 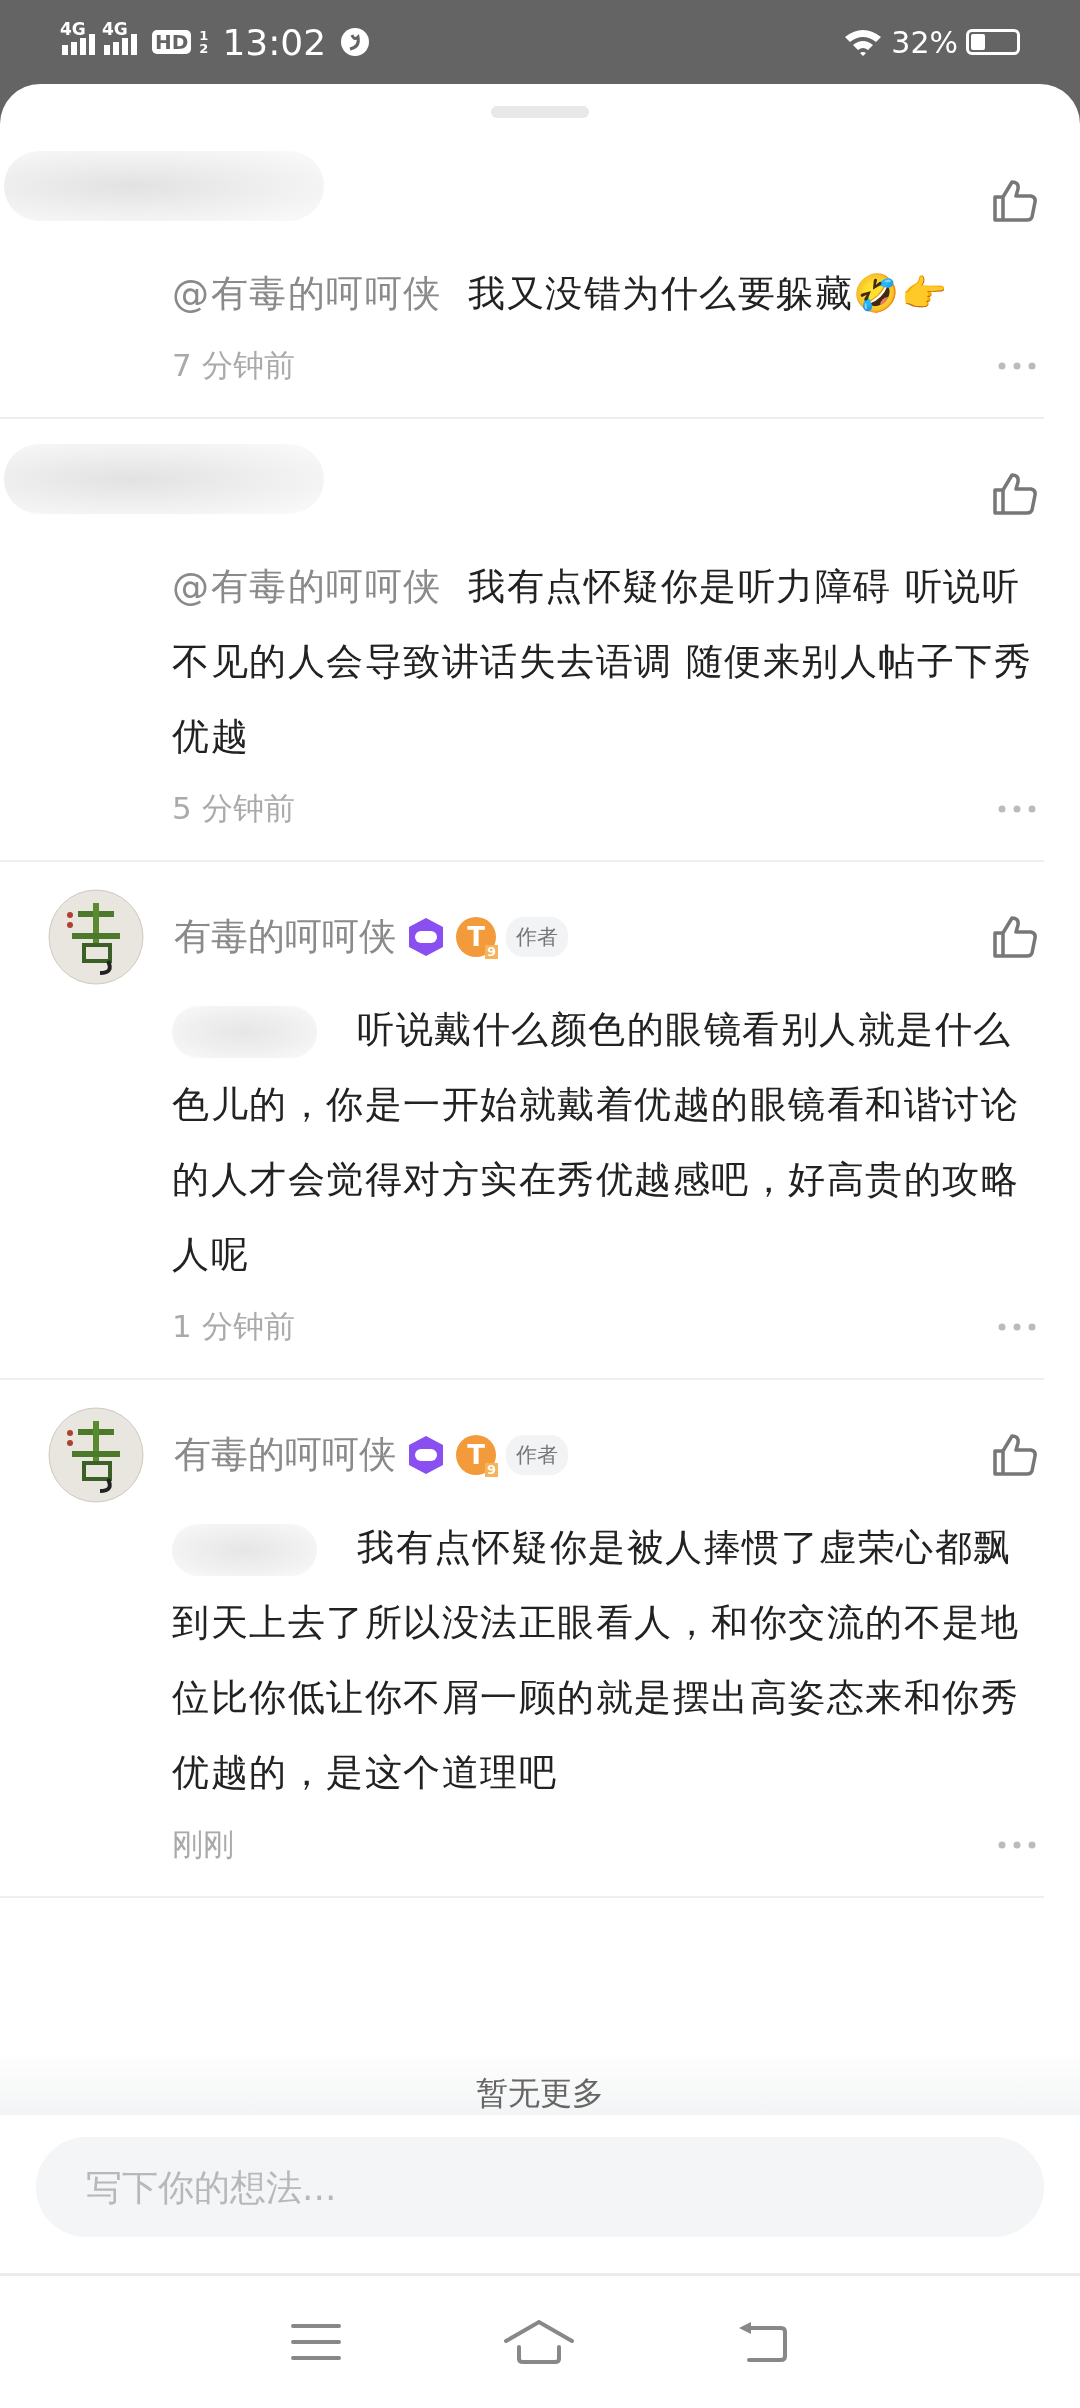 I want to click on comment-time: 5 分钟前, so click(x=233, y=808).